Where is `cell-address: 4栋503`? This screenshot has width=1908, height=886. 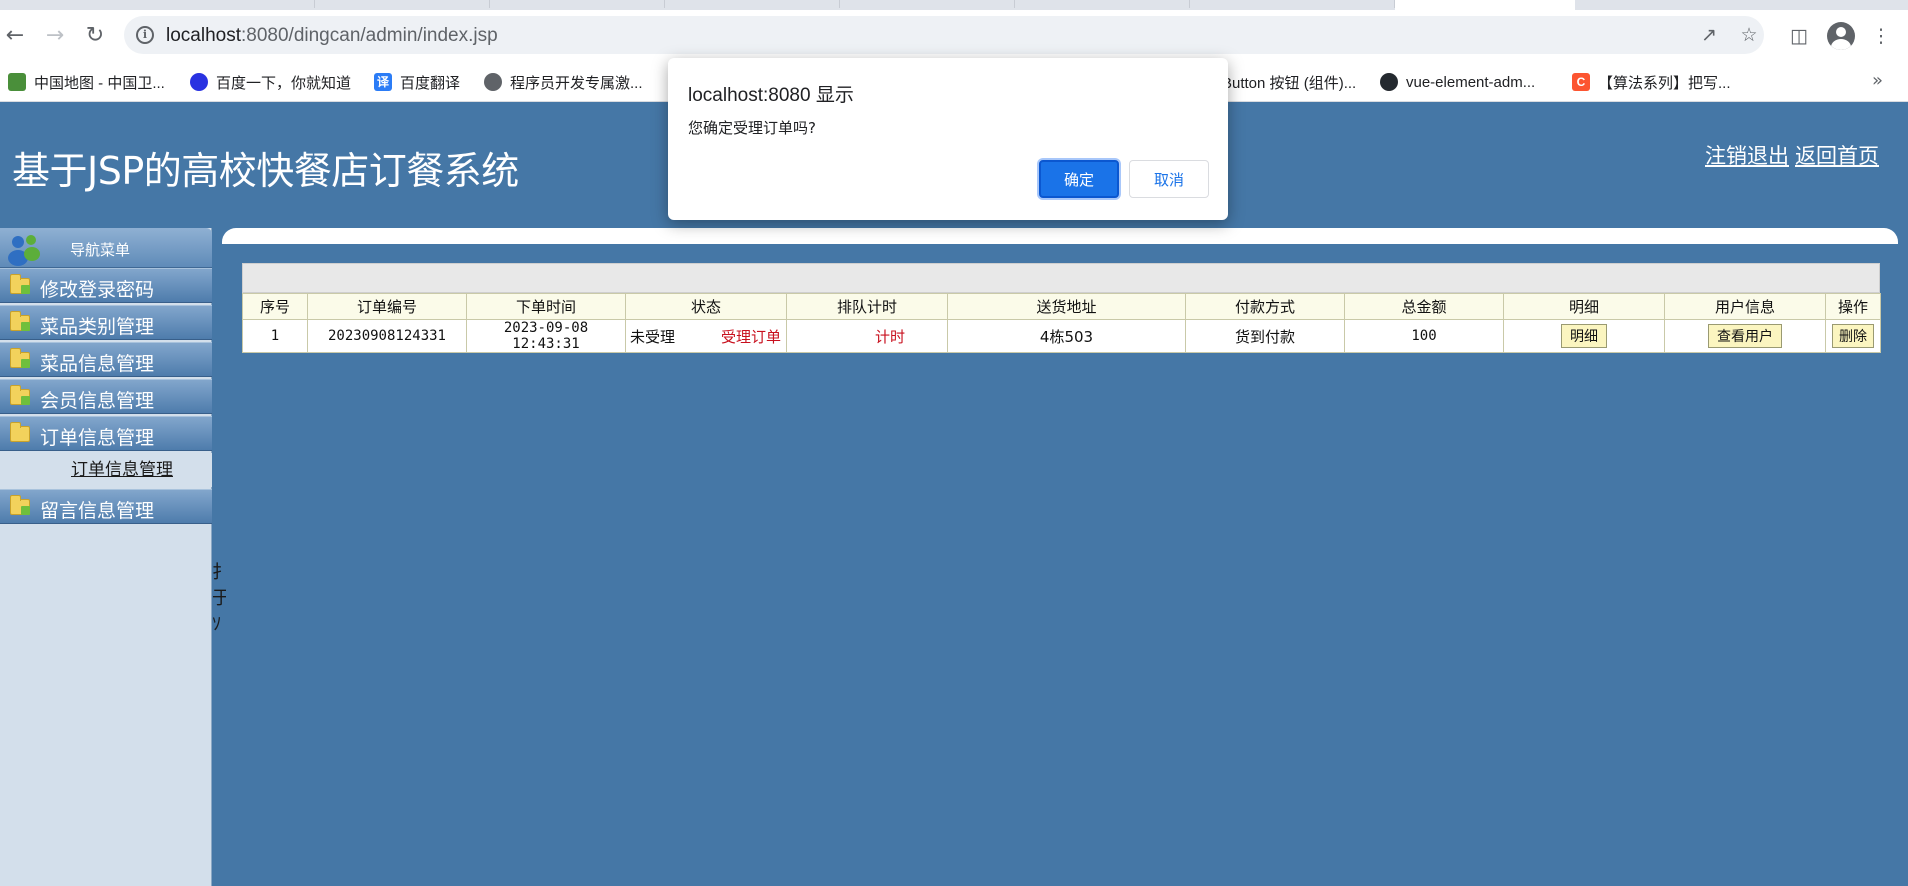
cell-address: 4栋503 is located at coordinates (1066, 336).